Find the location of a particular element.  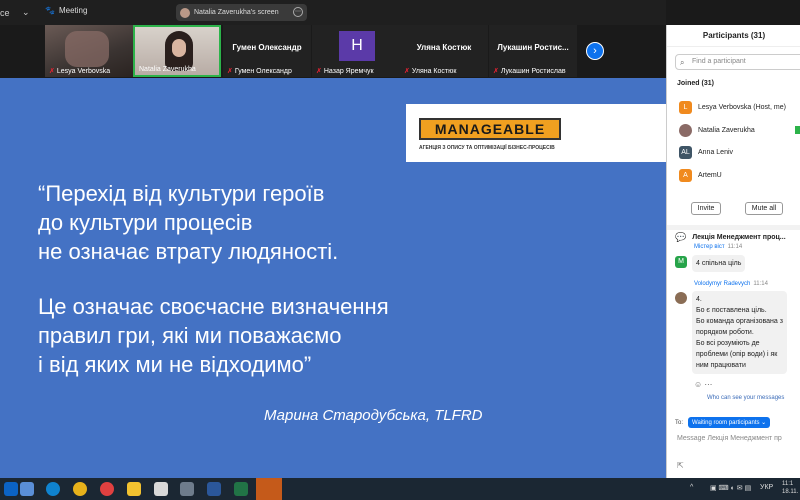

participant-avatar: L is located at coordinates (685, 107).